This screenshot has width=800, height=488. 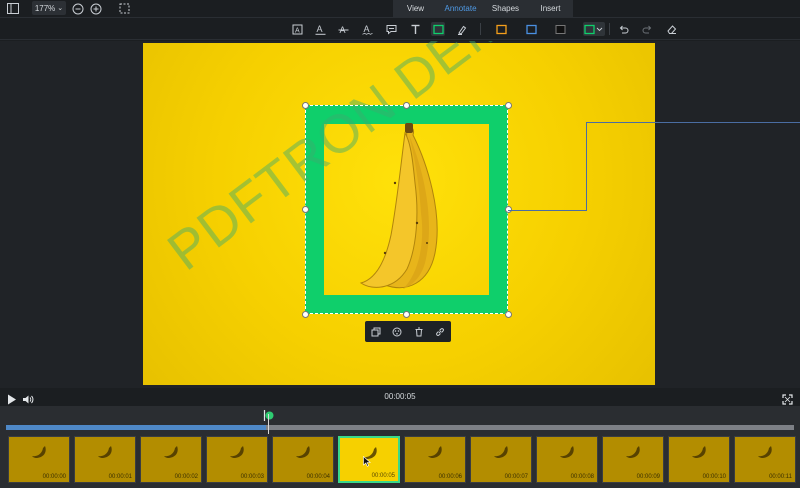 I want to click on frame-timestamp: 00:00:07, so click(x=516, y=477).